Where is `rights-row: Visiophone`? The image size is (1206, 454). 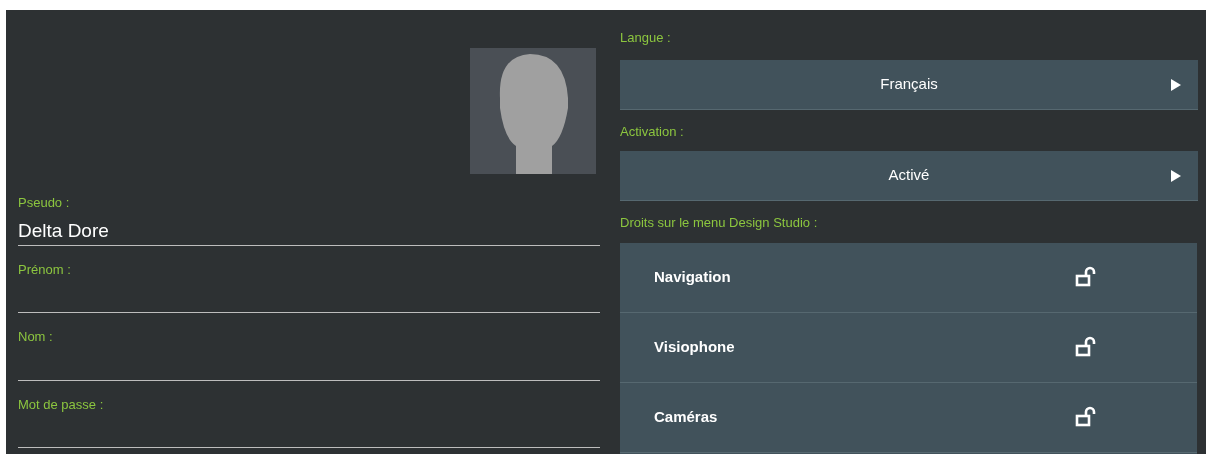
rights-row: Visiophone is located at coordinates (908, 347).